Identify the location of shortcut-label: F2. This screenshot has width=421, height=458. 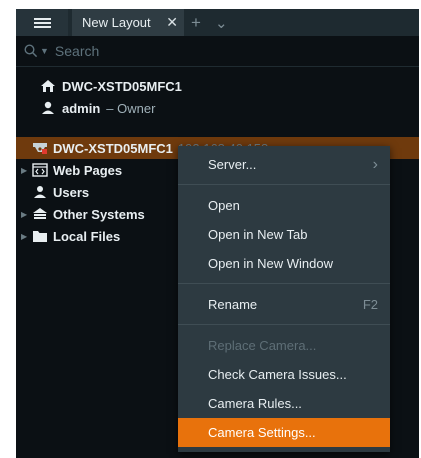
(370, 304).